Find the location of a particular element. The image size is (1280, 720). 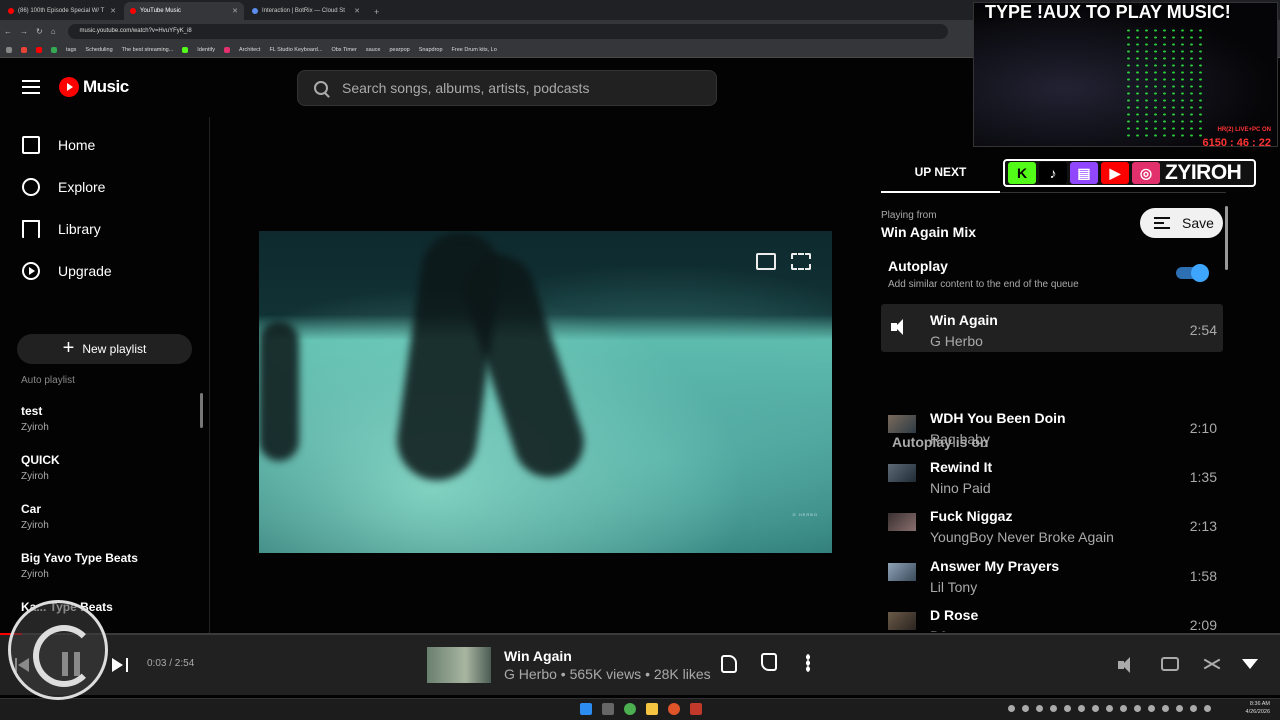

menu-icon is located at coordinates (31, 87).